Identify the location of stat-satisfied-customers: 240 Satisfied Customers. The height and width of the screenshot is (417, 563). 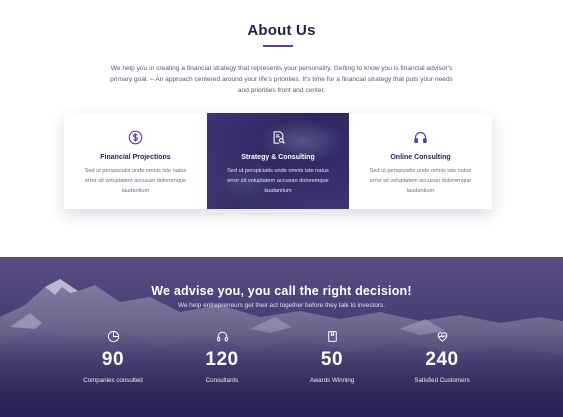
(442, 357).